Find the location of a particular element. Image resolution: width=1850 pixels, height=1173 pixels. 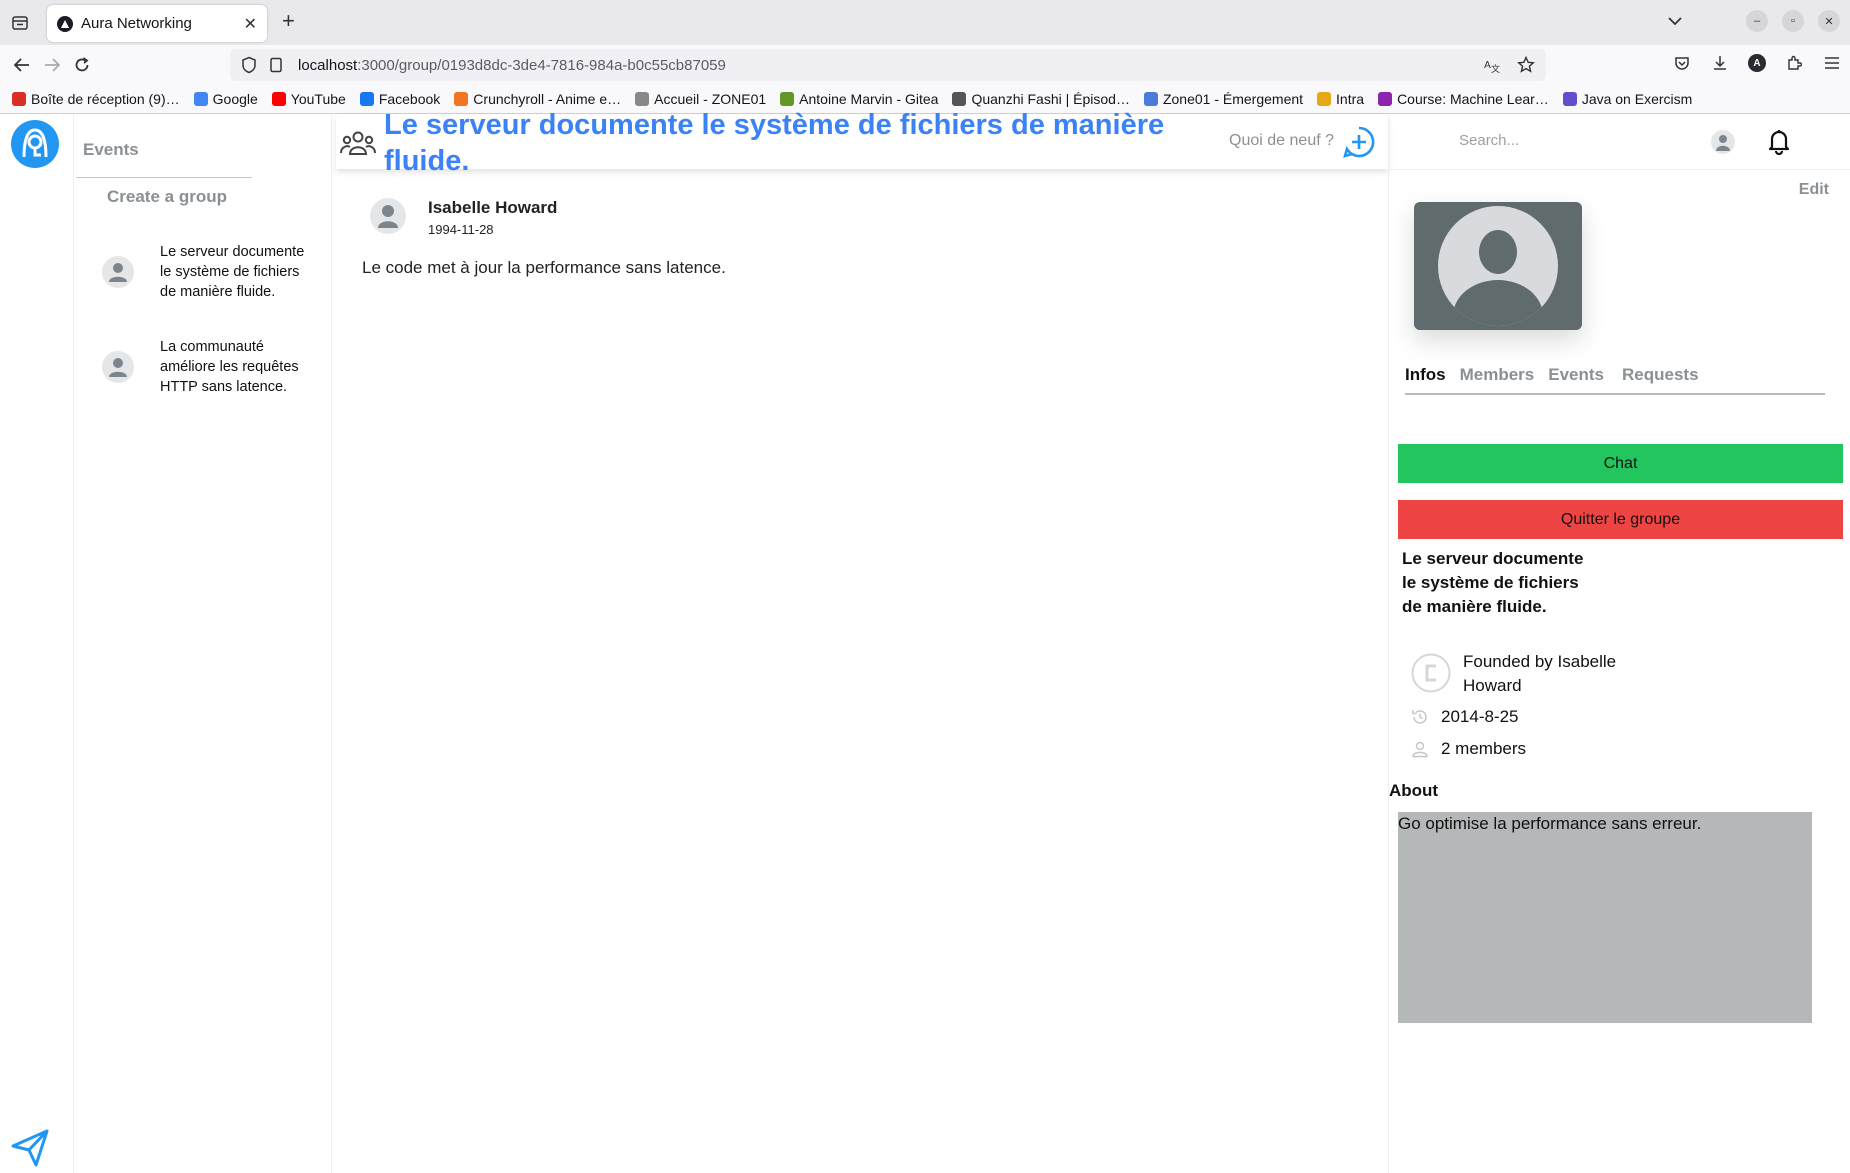

code-icon is located at coordinates (1324, 99).